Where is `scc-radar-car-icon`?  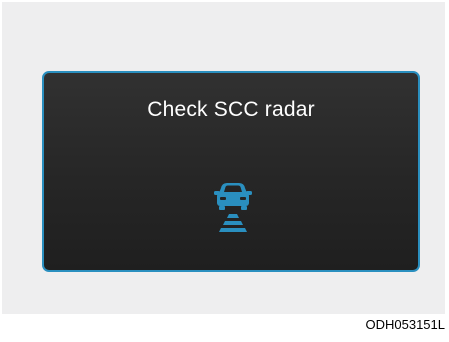
scc-radar-car-icon is located at coordinates (233, 207).